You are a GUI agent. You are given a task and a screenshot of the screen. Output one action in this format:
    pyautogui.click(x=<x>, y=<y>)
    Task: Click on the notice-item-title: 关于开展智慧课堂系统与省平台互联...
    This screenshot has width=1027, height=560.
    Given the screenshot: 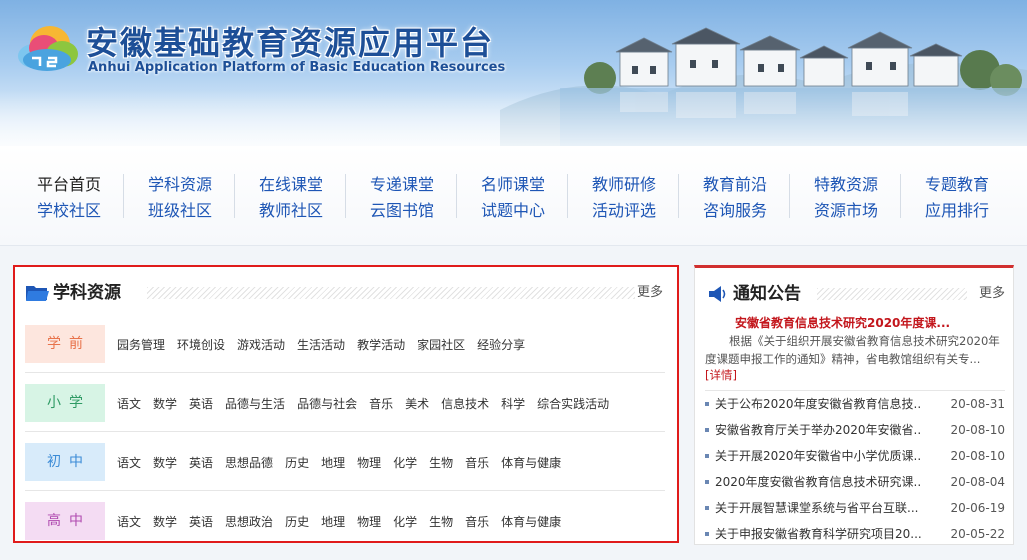 What is the action you would take?
    pyautogui.click(x=818, y=508)
    